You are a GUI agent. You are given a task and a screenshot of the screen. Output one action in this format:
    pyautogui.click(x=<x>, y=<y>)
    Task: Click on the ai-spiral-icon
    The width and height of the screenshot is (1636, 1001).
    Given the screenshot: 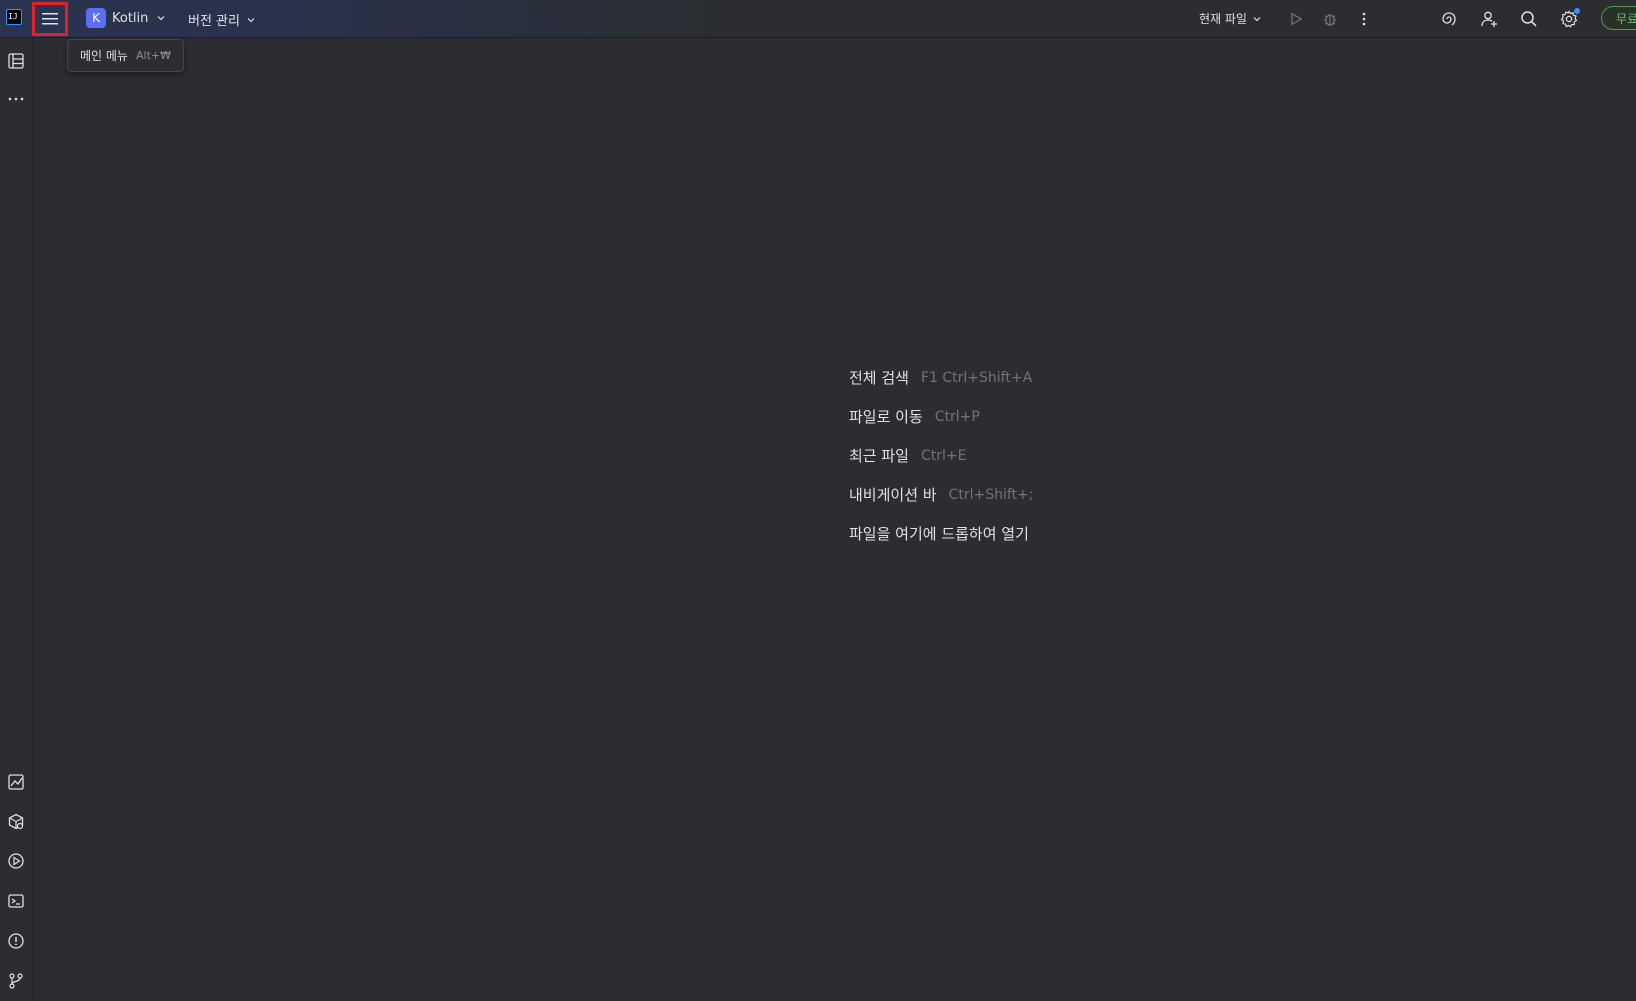 What is the action you would take?
    pyautogui.click(x=1449, y=19)
    